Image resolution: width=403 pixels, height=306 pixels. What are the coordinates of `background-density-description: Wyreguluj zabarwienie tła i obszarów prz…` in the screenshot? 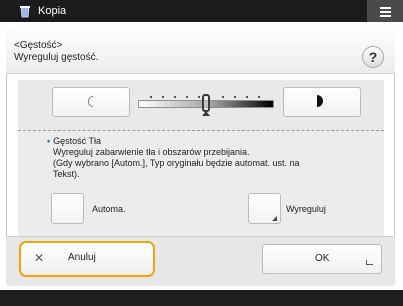 It's located at (176, 163).